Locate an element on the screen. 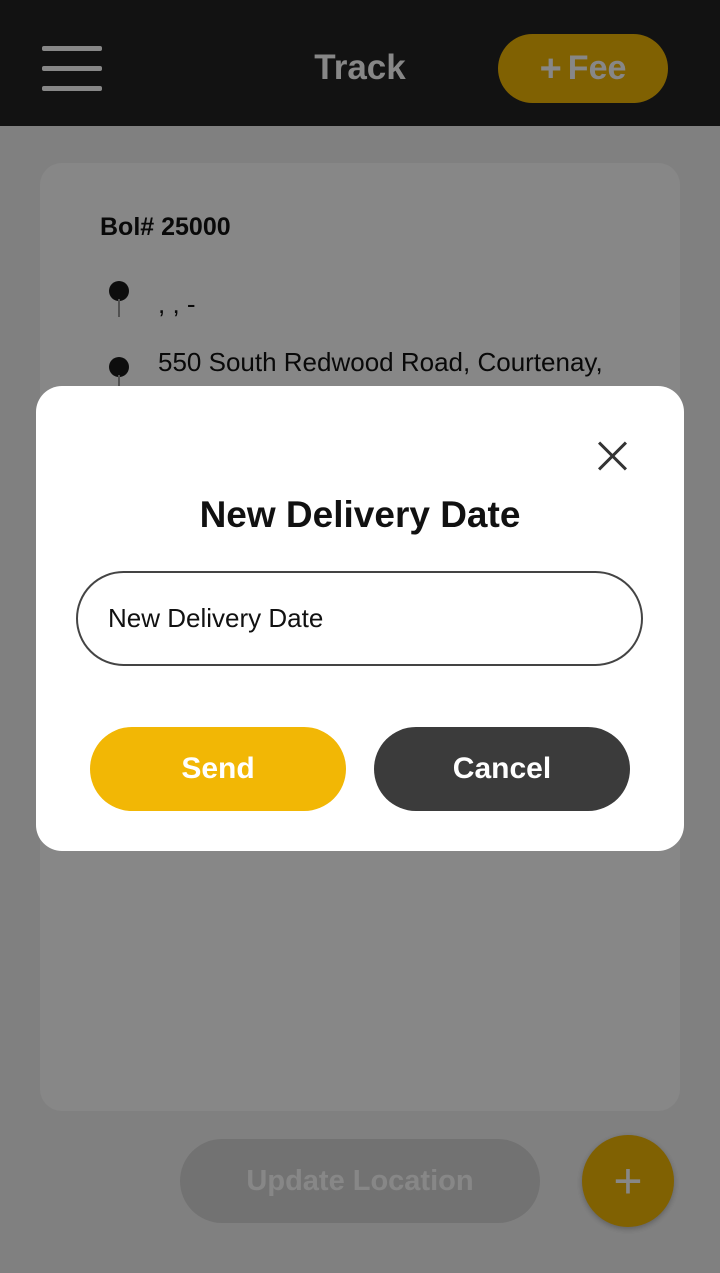  dialog-title: New Delivery Date is located at coordinates (360, 514).